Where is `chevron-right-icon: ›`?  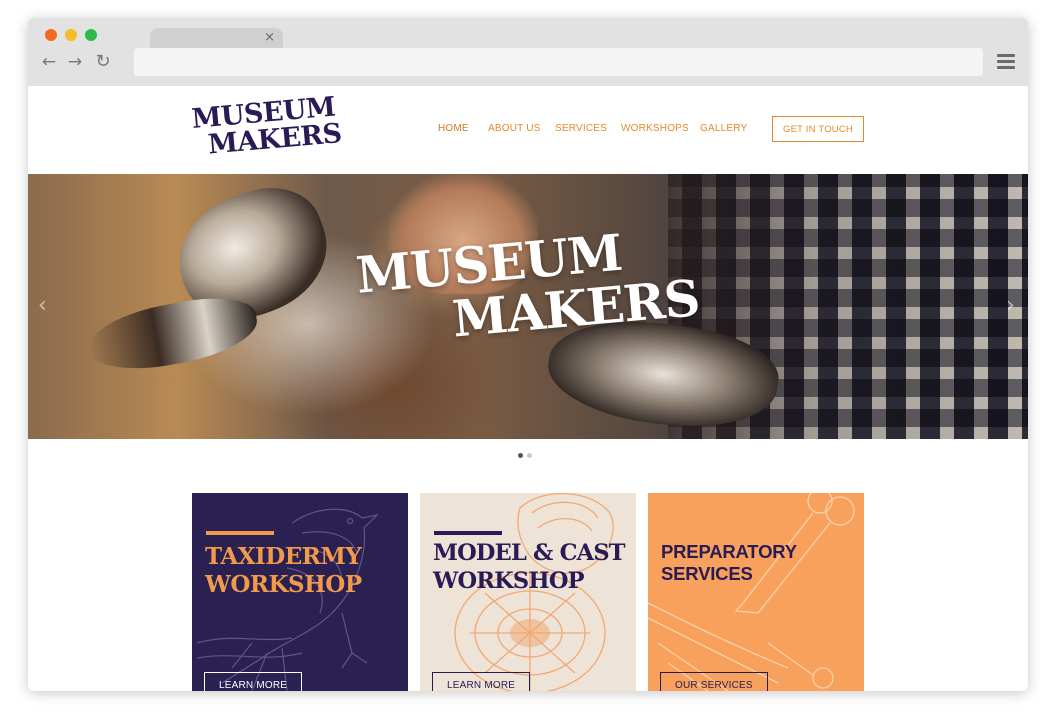 chevron-right-icon: › is located at coordinates (1010, 306).